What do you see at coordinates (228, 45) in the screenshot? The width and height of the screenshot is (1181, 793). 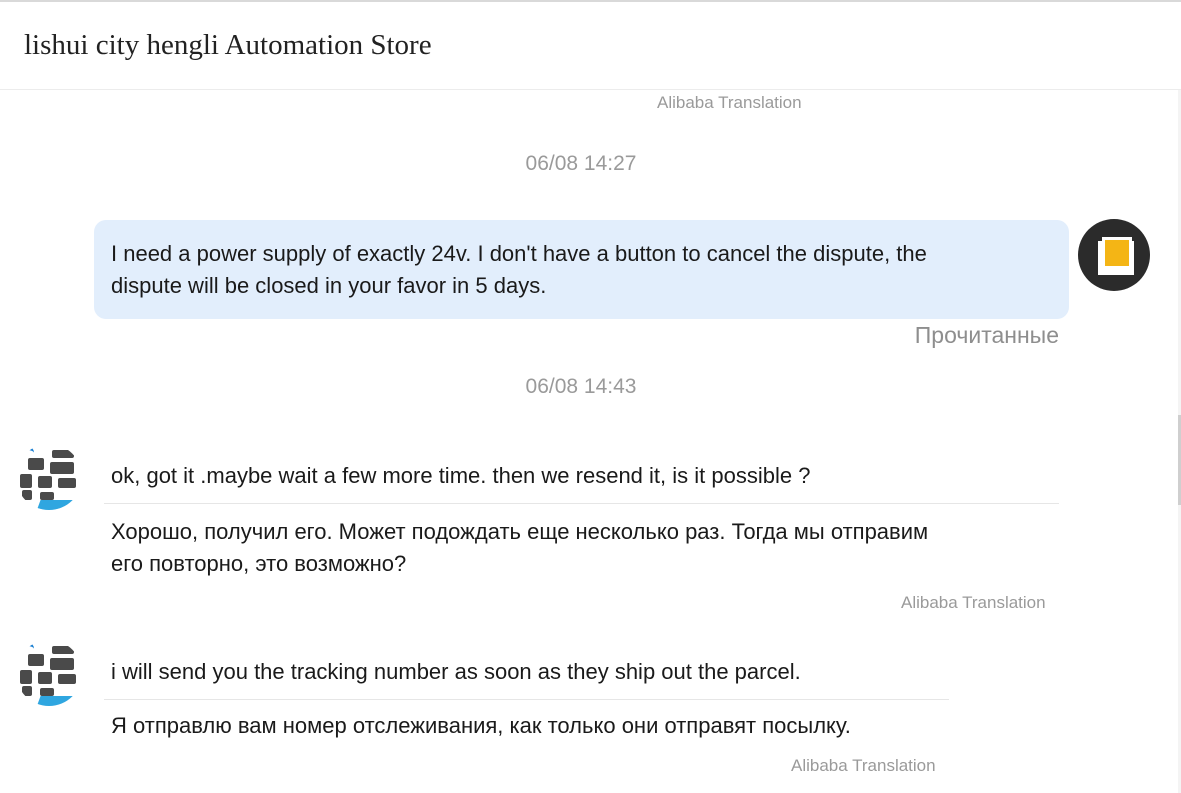 I see `store-title: lishui city hengli Automation Store` at bounding box center [228, 45].